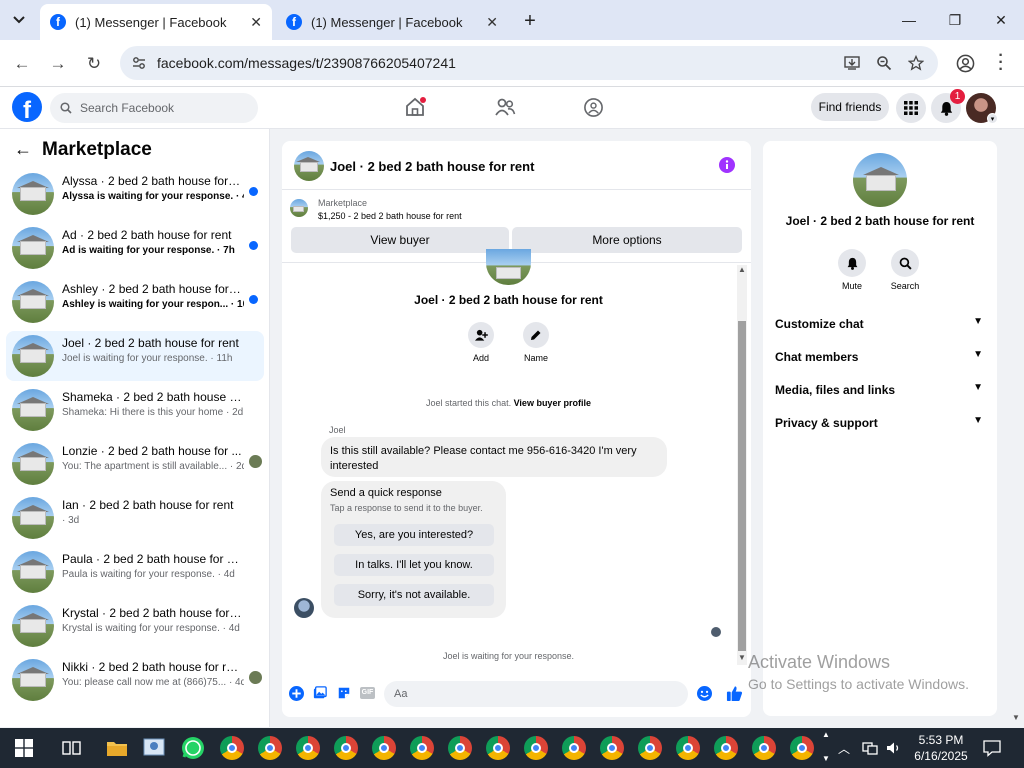 The height and width of the screenshot is (768, 1024). Describe the element at coordinates (880, 389) in the screenshot. I see `media-files-links-section: Media, files and links ▼` at that location.